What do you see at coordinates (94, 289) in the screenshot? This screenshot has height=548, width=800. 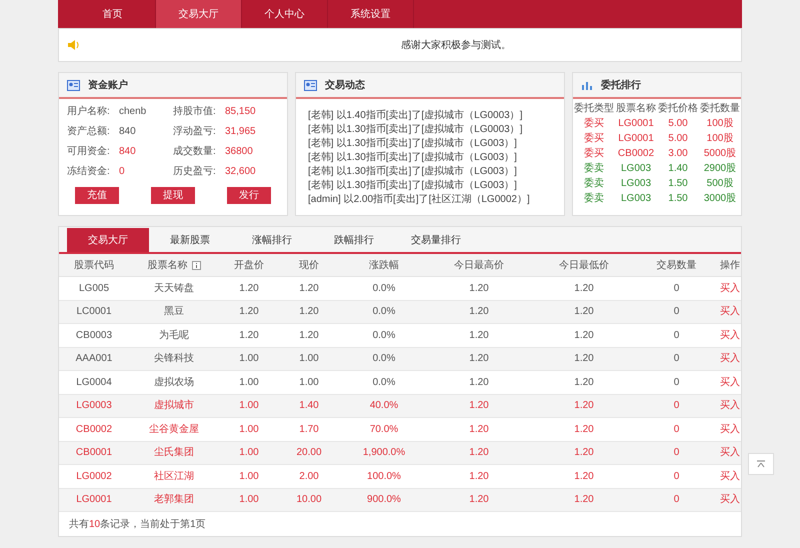 I see `table-cell-text: LG005` at bounding box center [94, 289].